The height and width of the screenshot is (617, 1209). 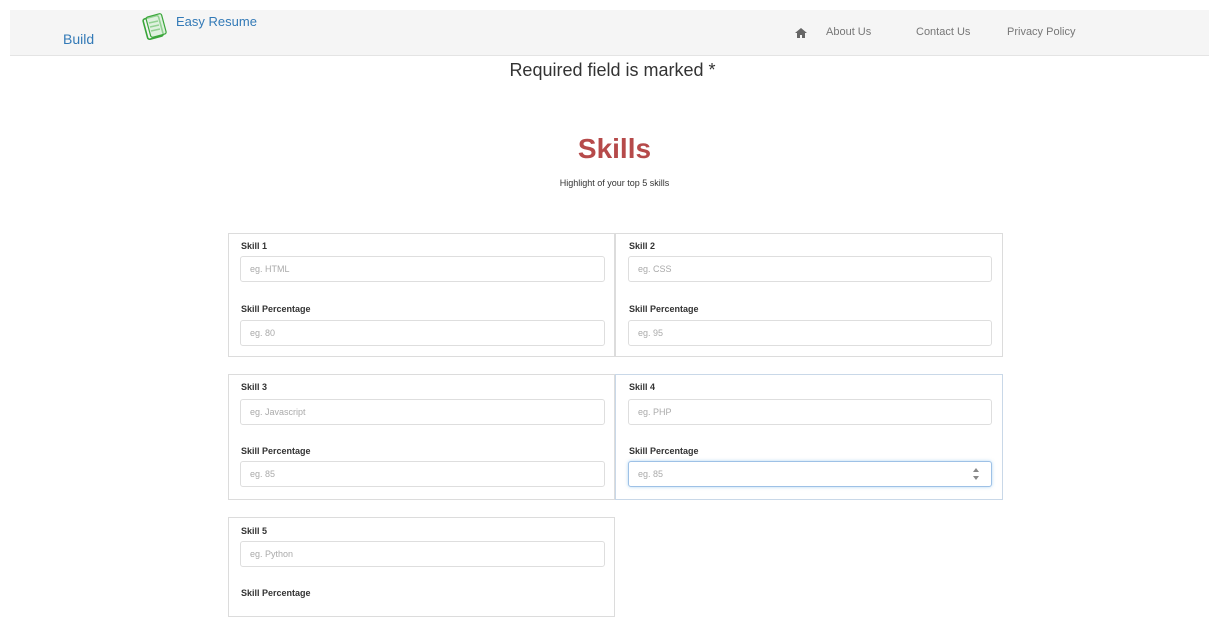 What do you see at coordinates (809, 295) in the screenshot?
I see `skill-card-2: Skill 2 Skill Percentage` at bounding box center [809, 295].